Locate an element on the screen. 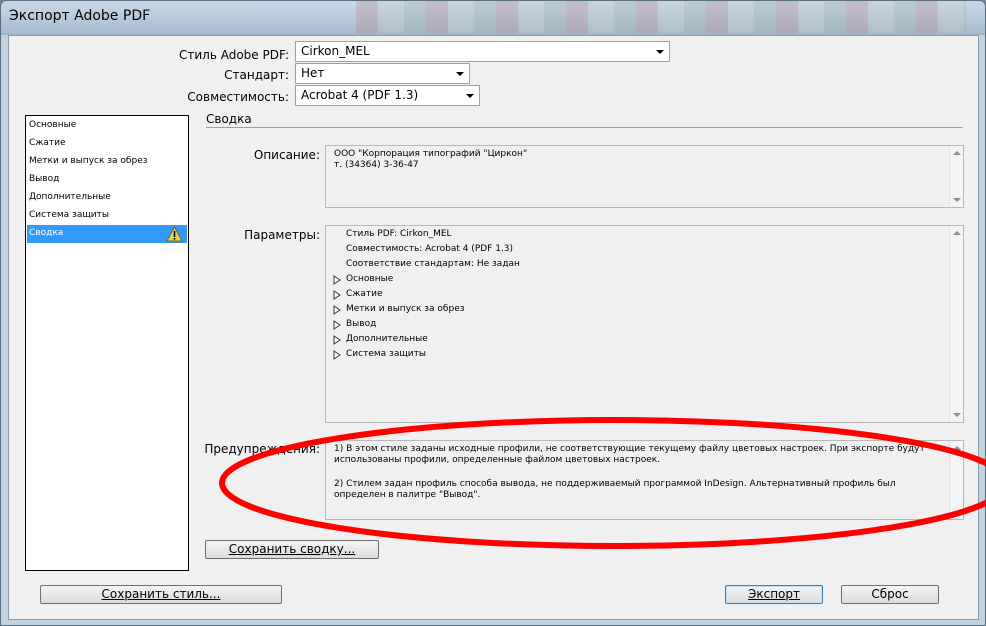 This screenshot has height=626, width=986. standard-dropdown: Нет is located at coordinates (382, 73).